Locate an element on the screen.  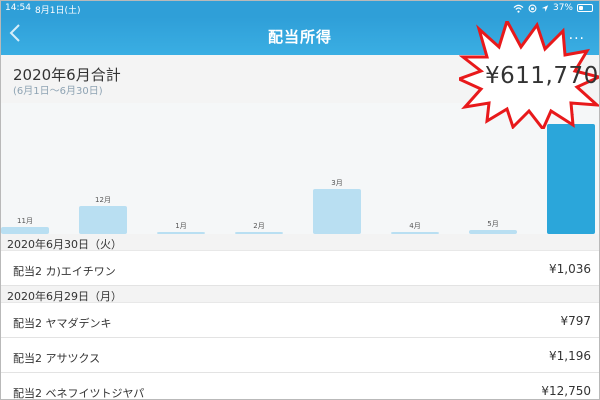
section-date-header: 2020年6月29日（月） is located at coordinates (300, 294).